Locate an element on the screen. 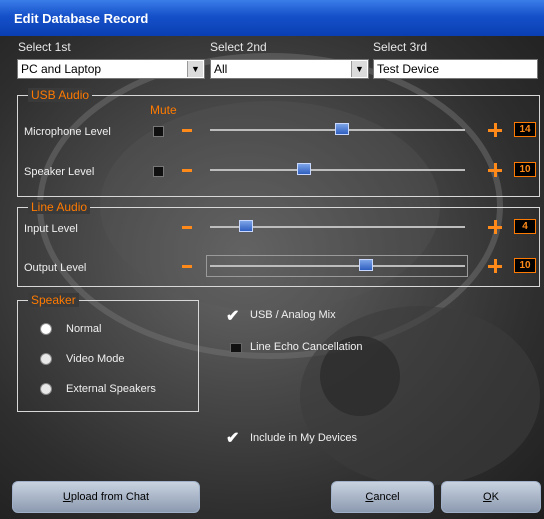  upload-from-chat-button: Upload from Chat is located at coordinates (106, 497).